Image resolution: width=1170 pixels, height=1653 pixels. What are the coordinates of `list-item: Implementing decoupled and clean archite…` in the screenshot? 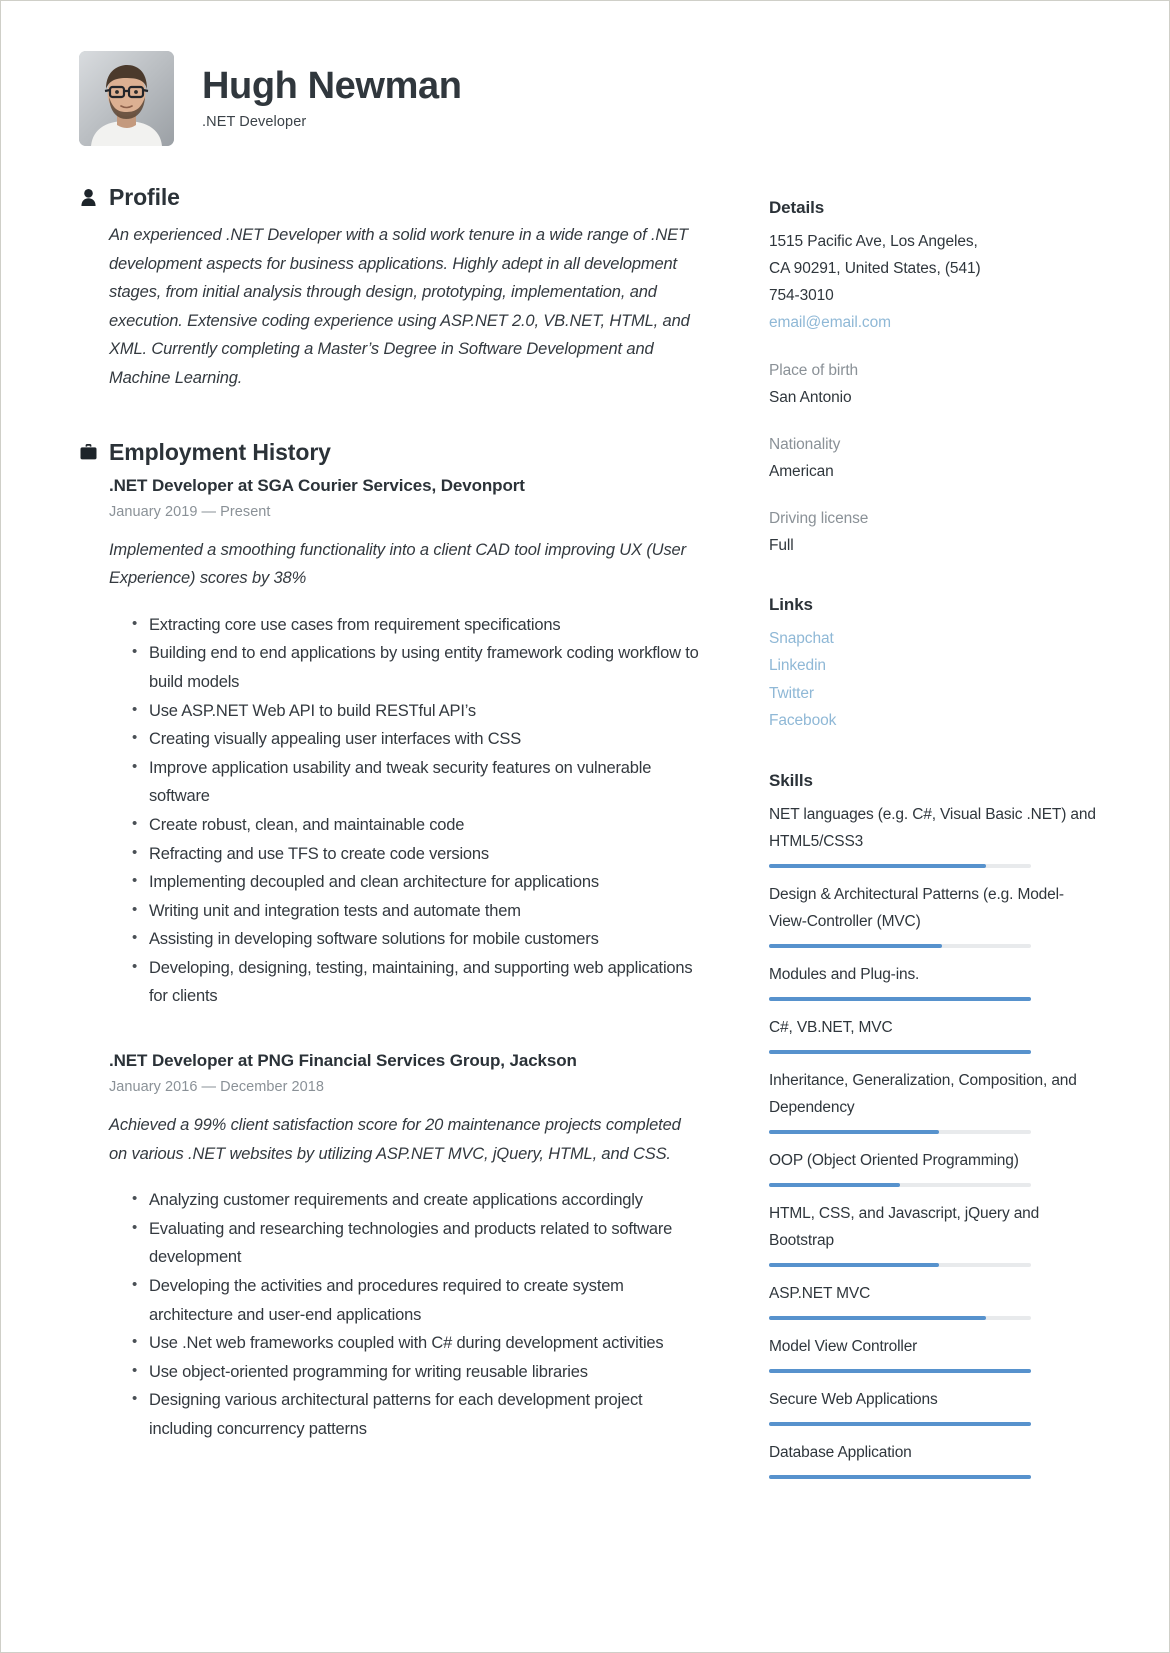 It's located at (416, 882).